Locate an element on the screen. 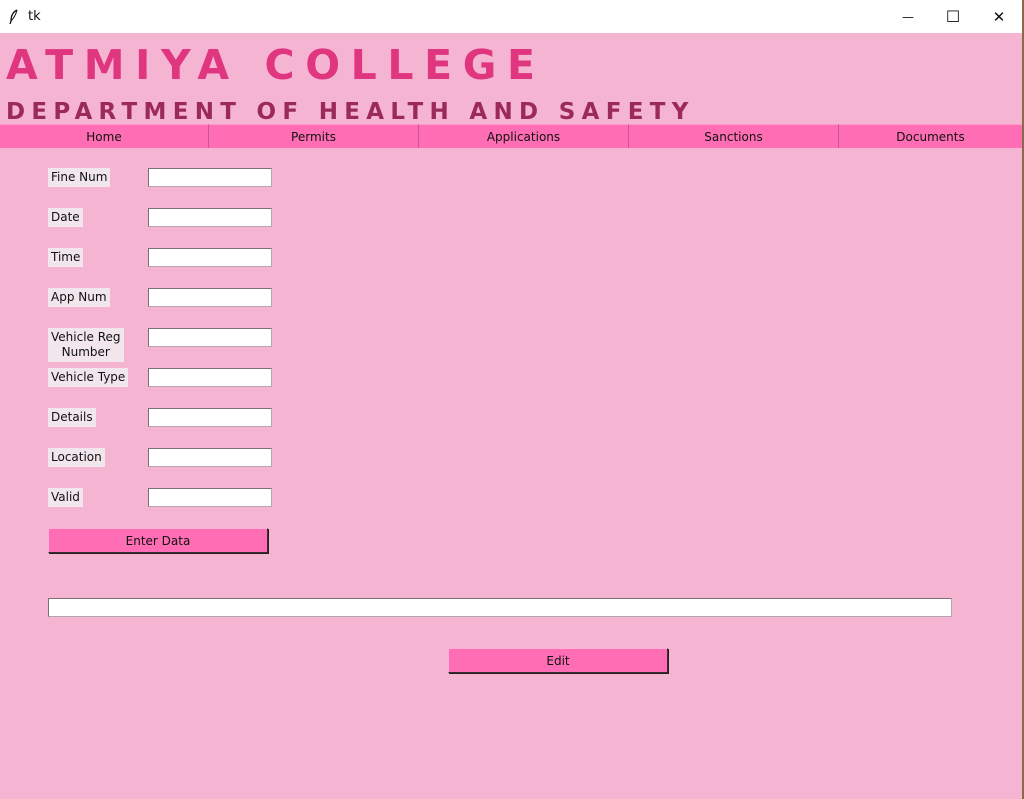  app-num-input is located at coordinates (210, 297).